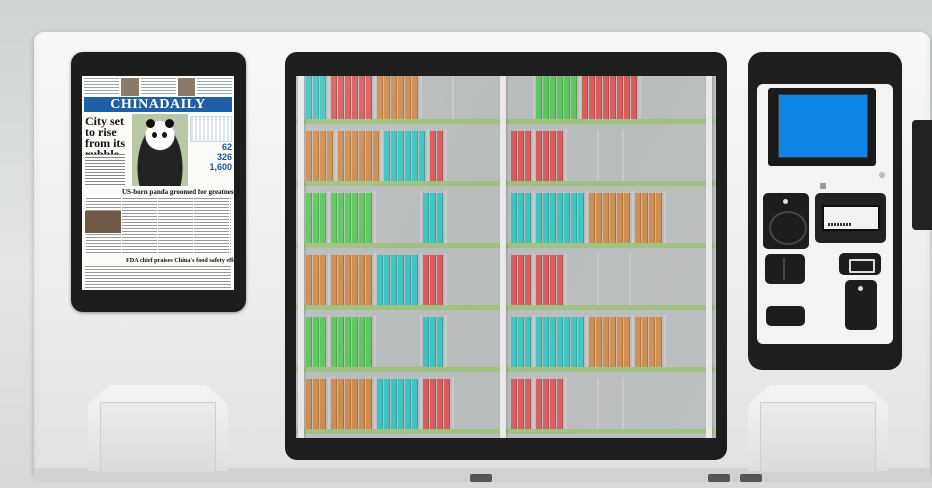  What do you see at coordinates (851, 218) in the screenshot?
I see `receipt-slot` at bounding box center [851, 218].